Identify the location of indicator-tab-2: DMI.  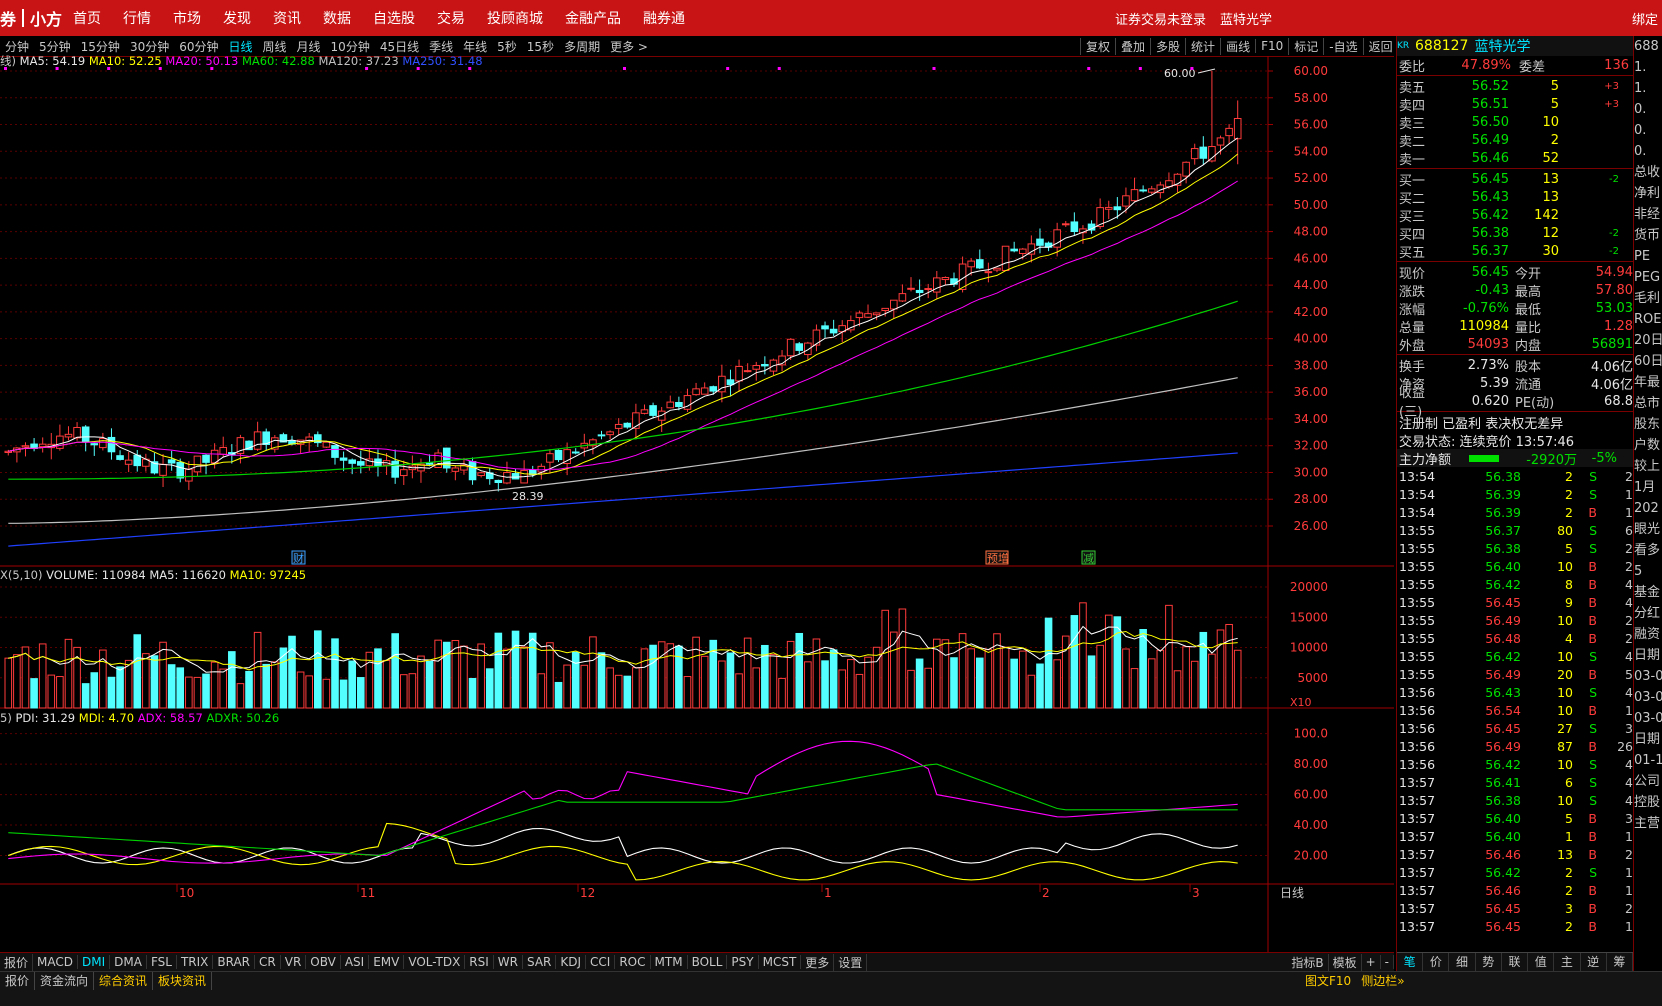
(94, 962).